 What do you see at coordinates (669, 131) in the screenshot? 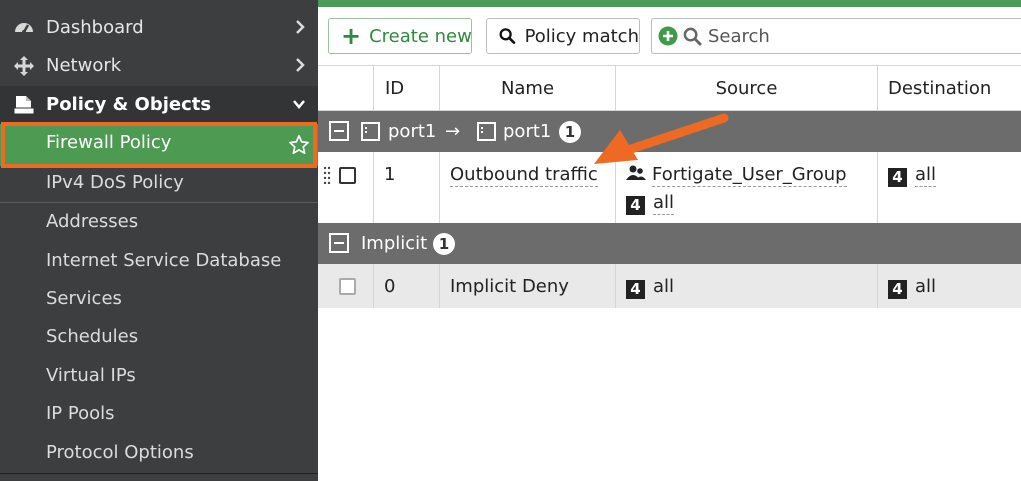
I see `policy-group-header: port1 → port1 1` at bounding box center [669, 131].